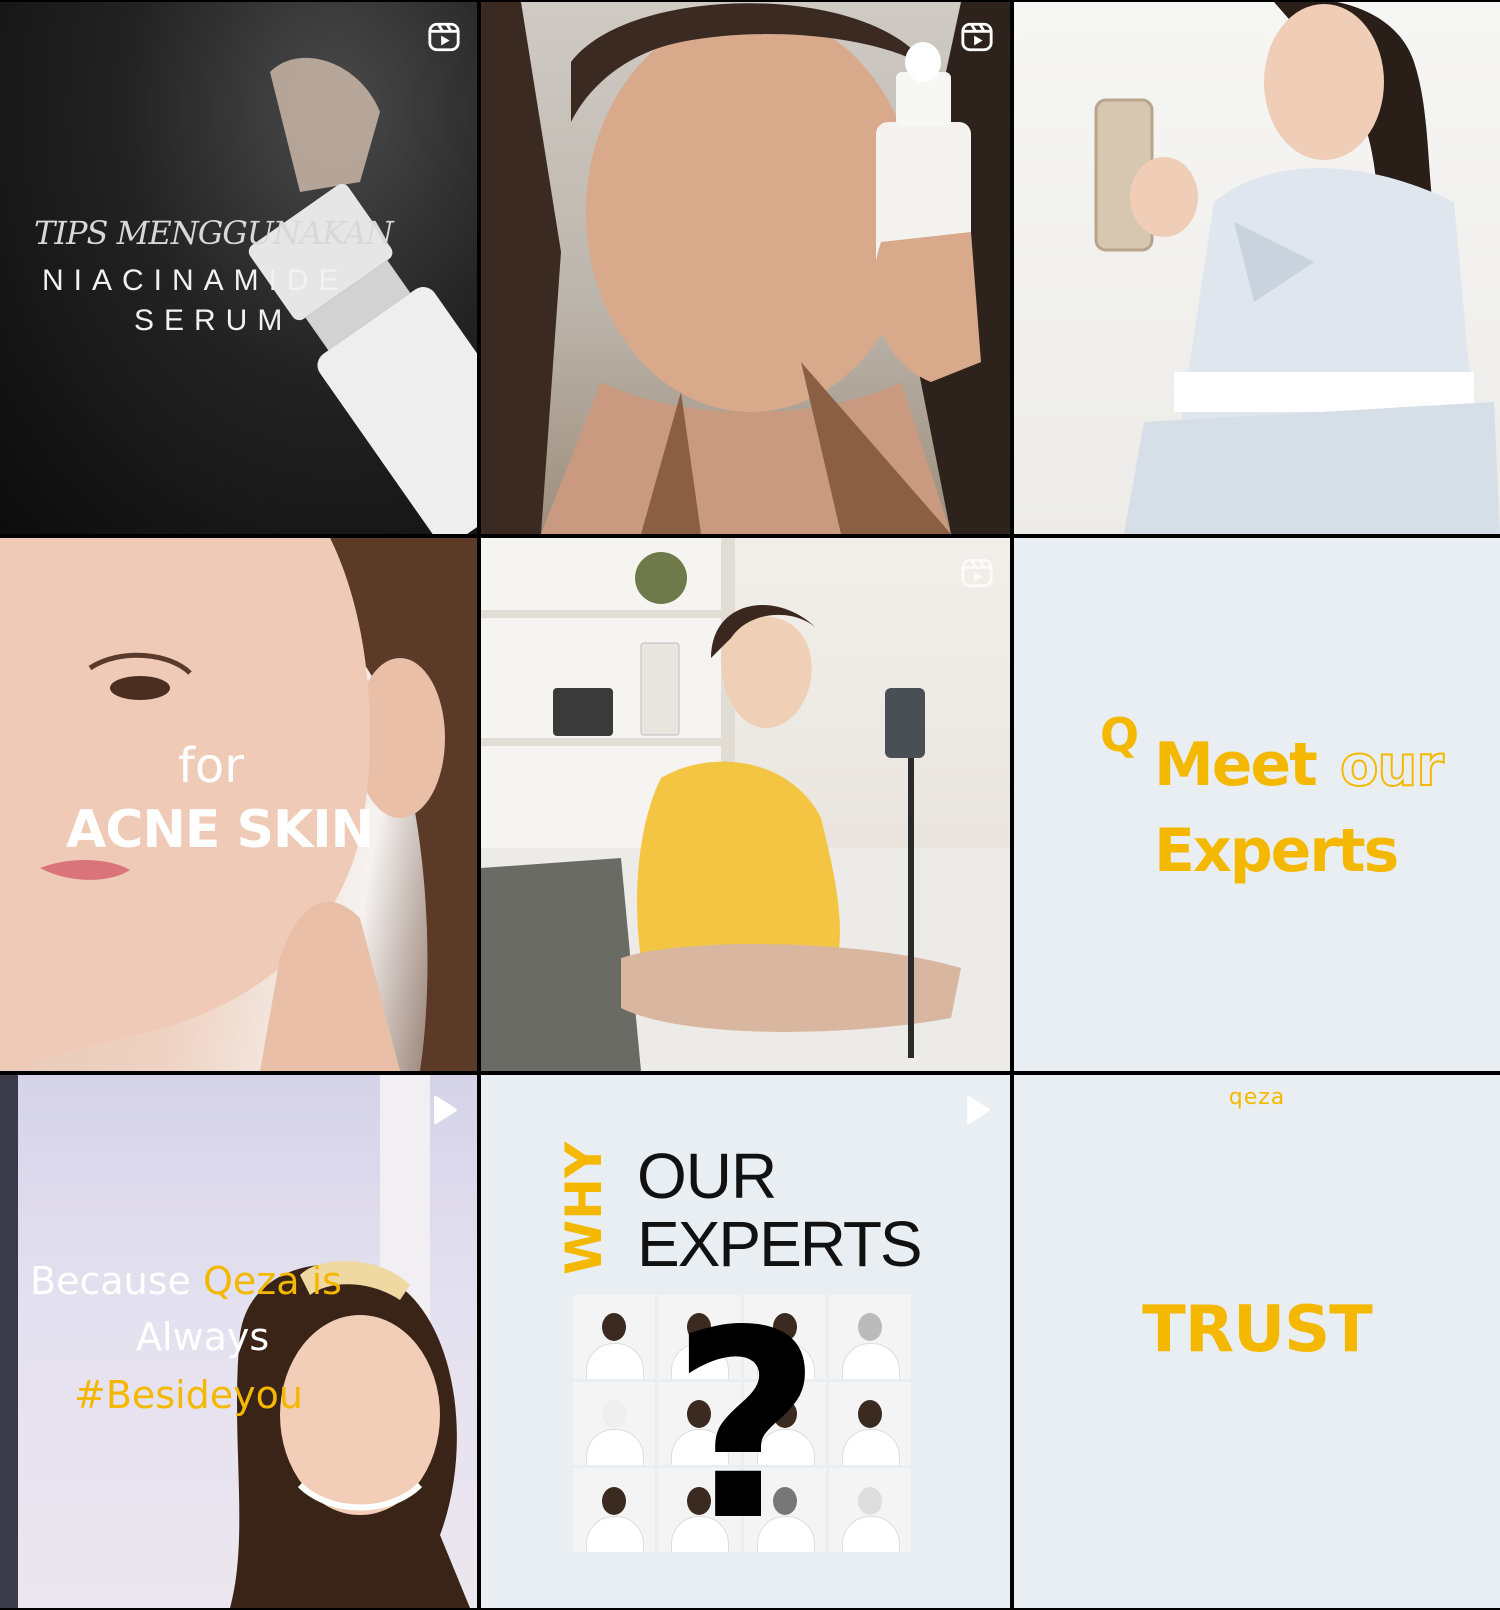 This screenshot has width=1500, height=1610. What do you see at coordinates (1257, 1330) in the screenshot?
I see `post-text-trust: TRUST` at bounding box center [1257, 1330].